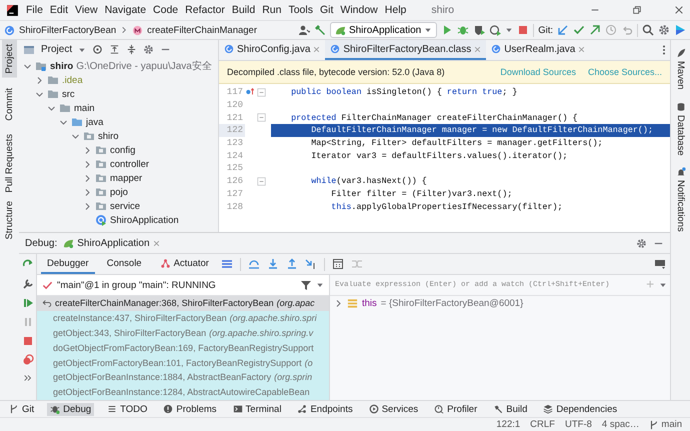  Describe the element at coordinates (125, 206) in the screenshot. I see `tree-item: service` at that location.